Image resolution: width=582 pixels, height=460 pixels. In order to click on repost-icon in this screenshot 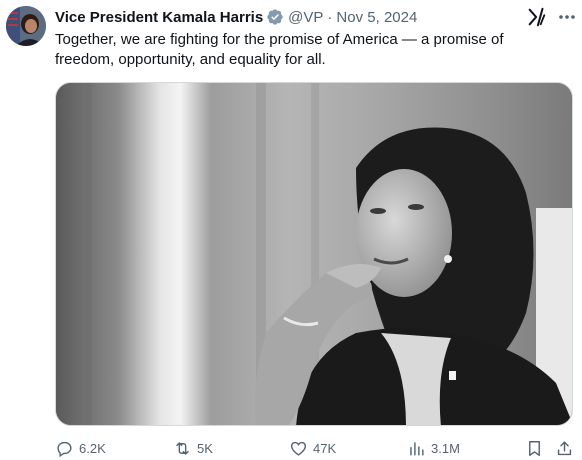, I will do `click(182, 448)`.